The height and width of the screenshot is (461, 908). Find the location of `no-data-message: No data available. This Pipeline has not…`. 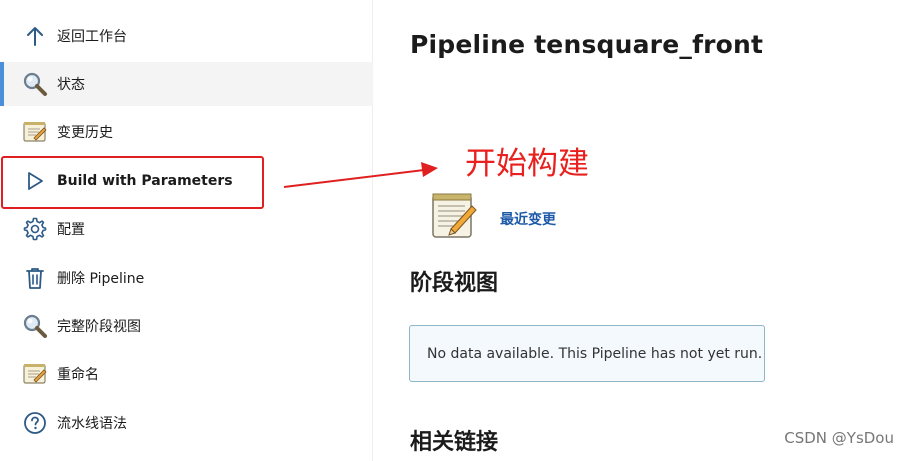

no-data-message: No data available. This Pipeline has not… is located at coordinates (587, 353).